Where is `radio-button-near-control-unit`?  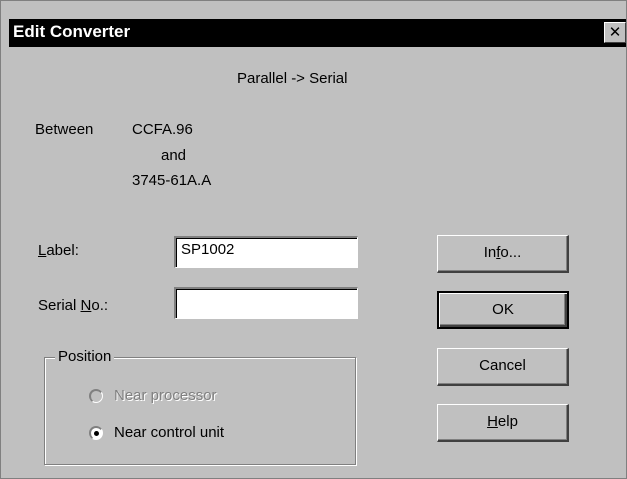
radio-button-near-control-unit is located at coordinates (96, 433).